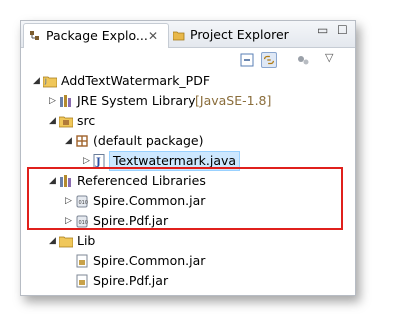  I want to click on jre-version-label: [JavaSE-1.8], so click(233, 100).